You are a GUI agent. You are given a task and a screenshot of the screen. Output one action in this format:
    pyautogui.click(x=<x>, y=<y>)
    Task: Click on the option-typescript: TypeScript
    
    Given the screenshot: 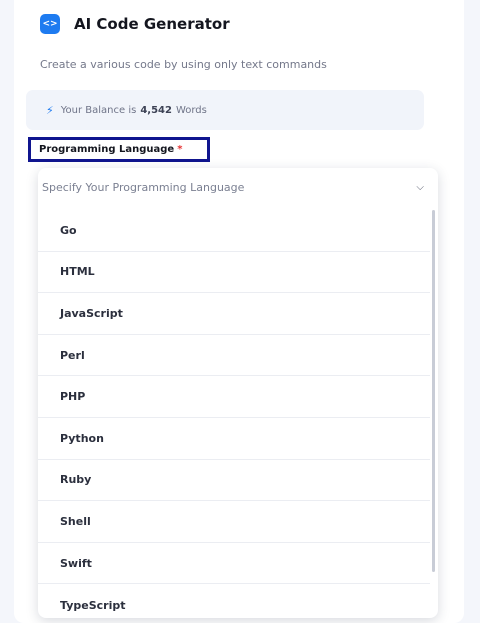 What is the action you would take?
    pyautogui.click(x=234, y=601)
    